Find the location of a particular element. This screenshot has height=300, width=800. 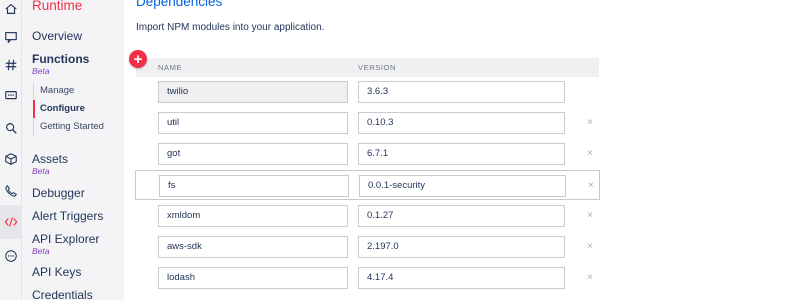

sidebar-subitem-configure: Configure is located at coordinates (83, 109).